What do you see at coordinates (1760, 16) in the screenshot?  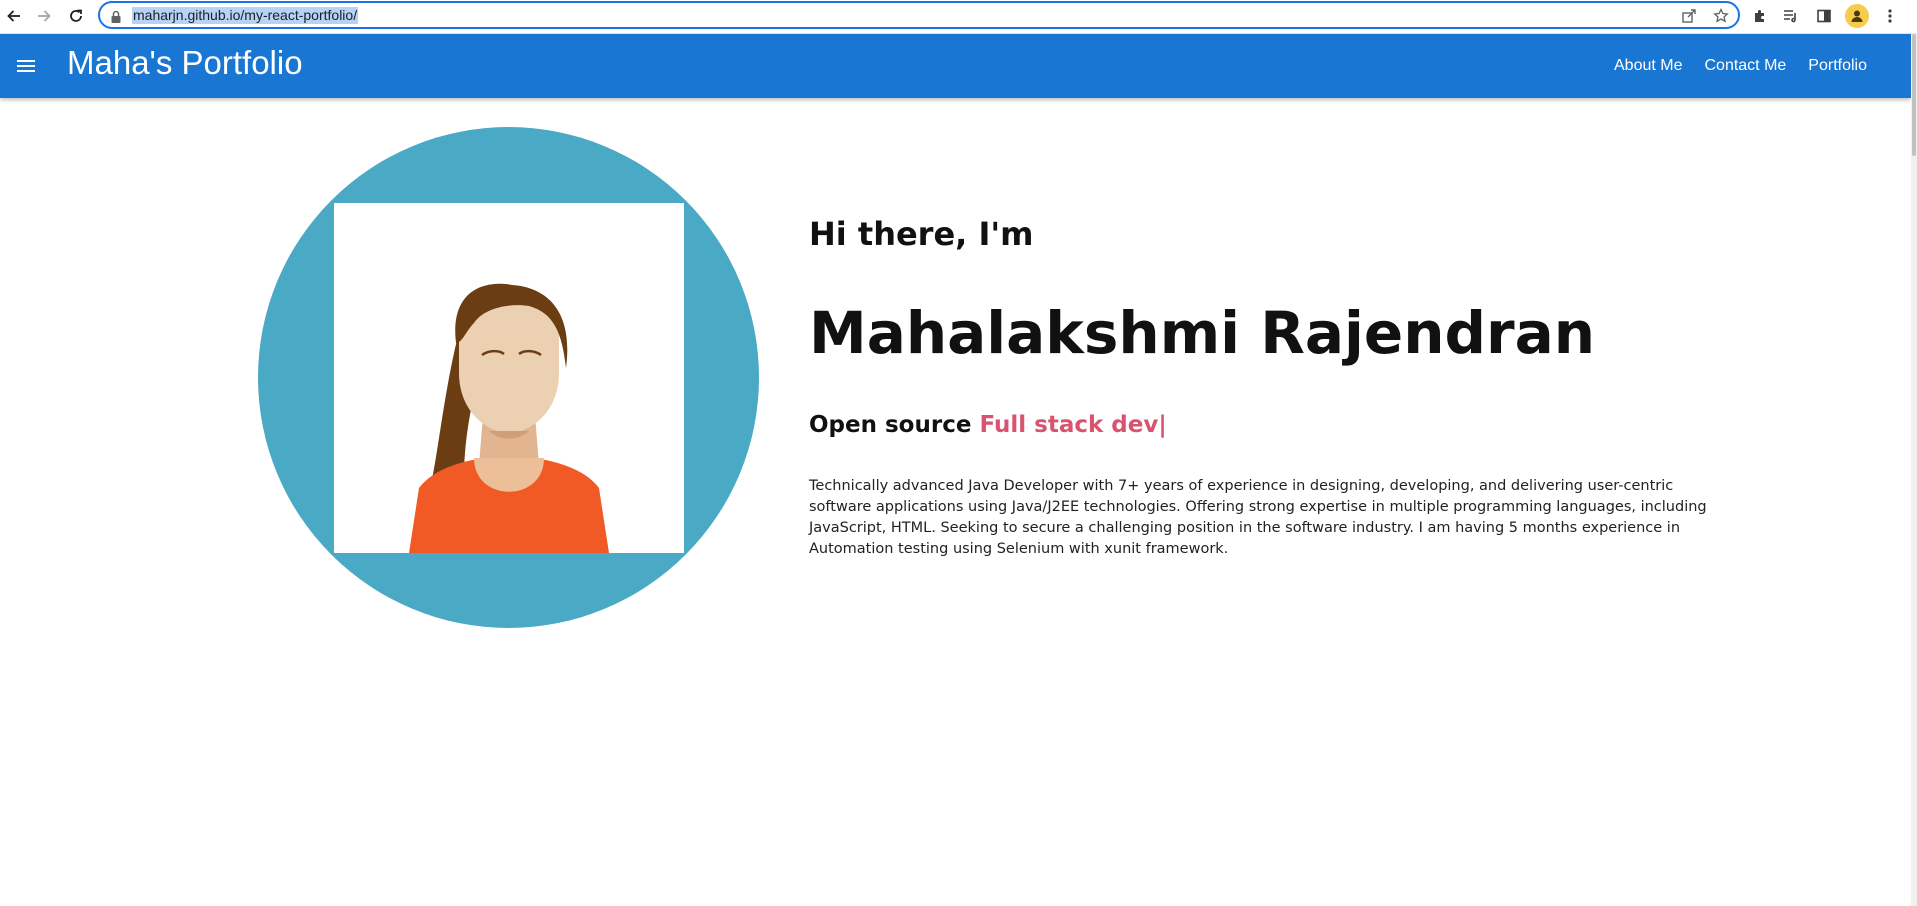 I see `puzzle-icon` at bounding box center [1760, 16].